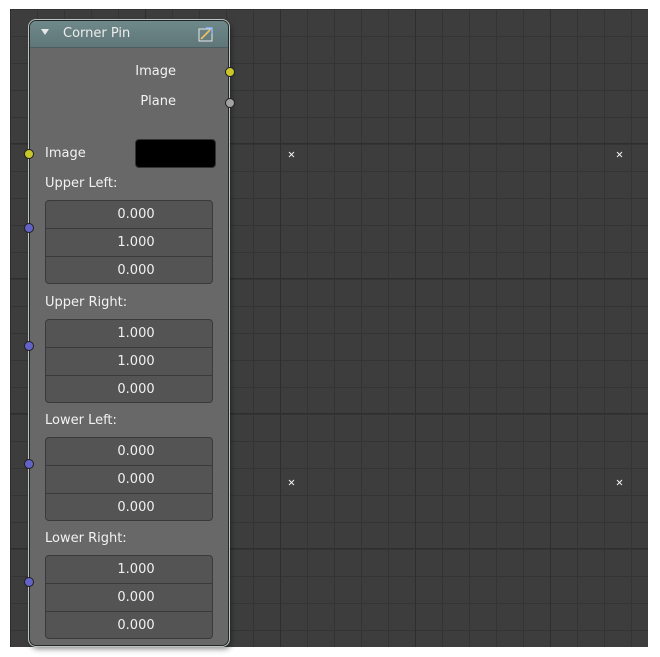  Describe the element at coordinates (158, 101) in the screenshot. I see `output-plane-label: Plane` at that location.